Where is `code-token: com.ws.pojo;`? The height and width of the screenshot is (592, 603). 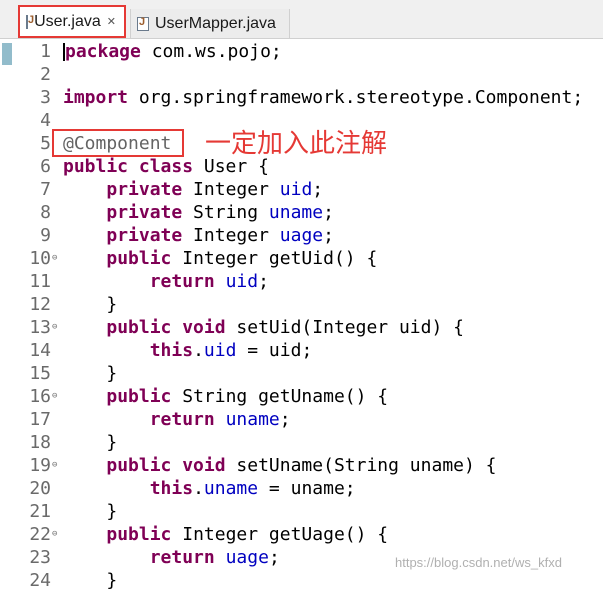
code-token: com.ws.pojo; is located at coordinates (211, 51).